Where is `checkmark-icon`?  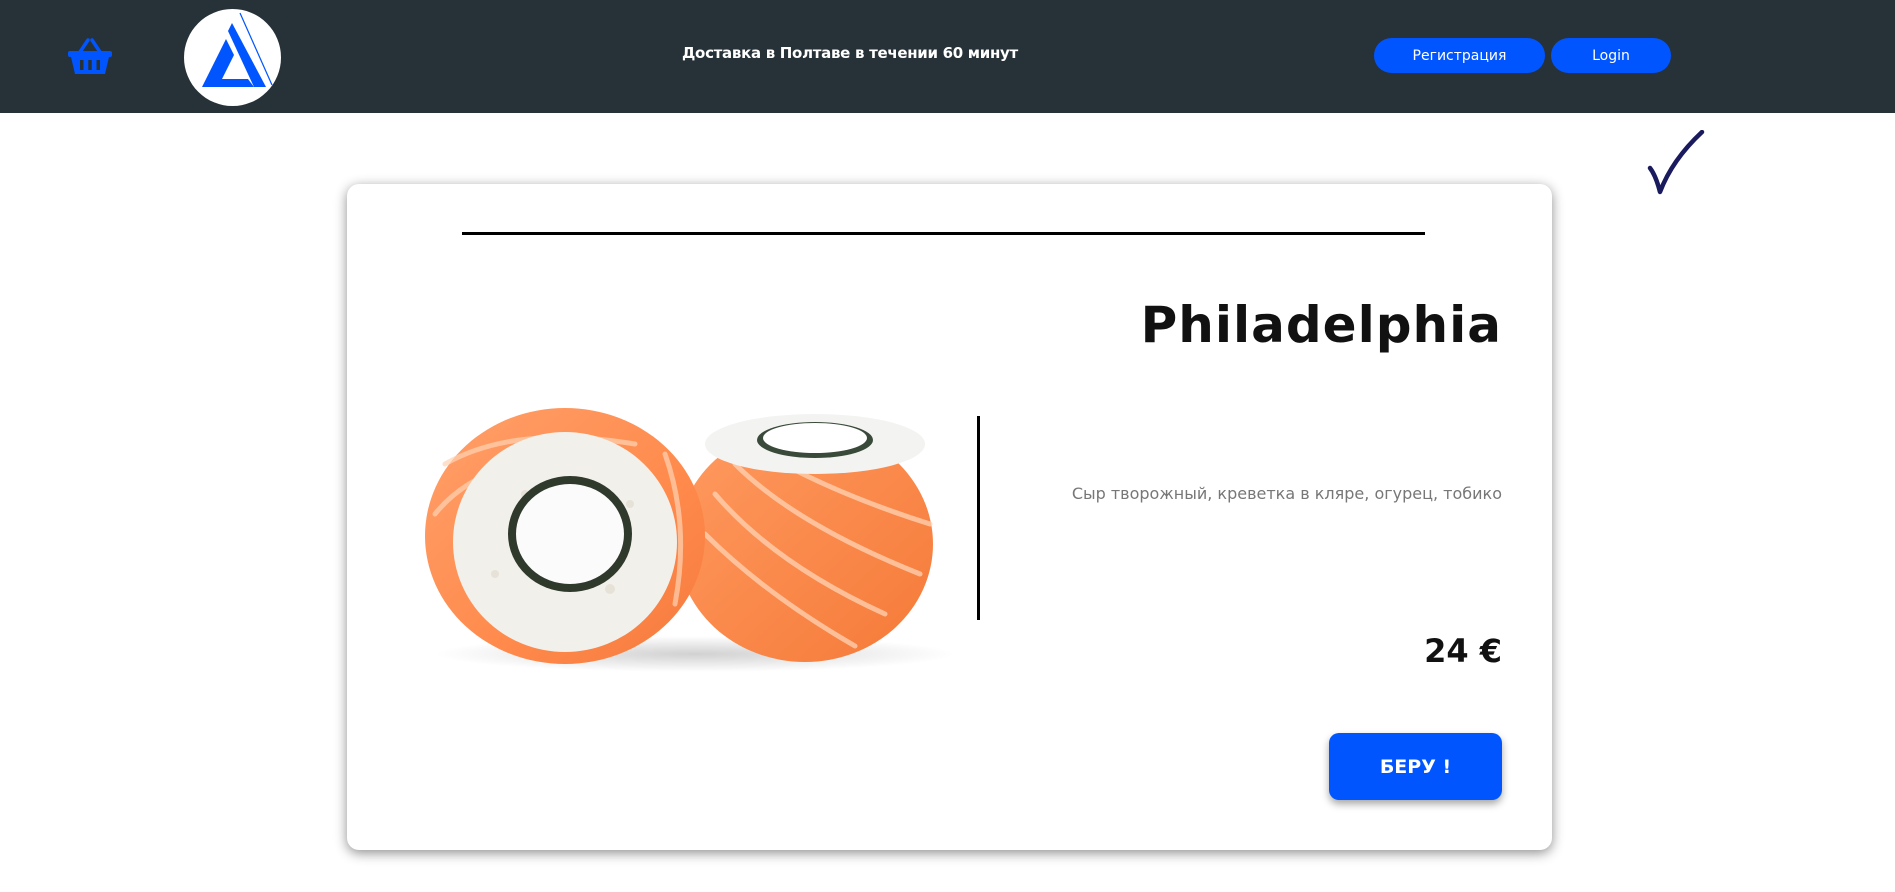
checkmark-icon is located at coordinates (1676, 162).